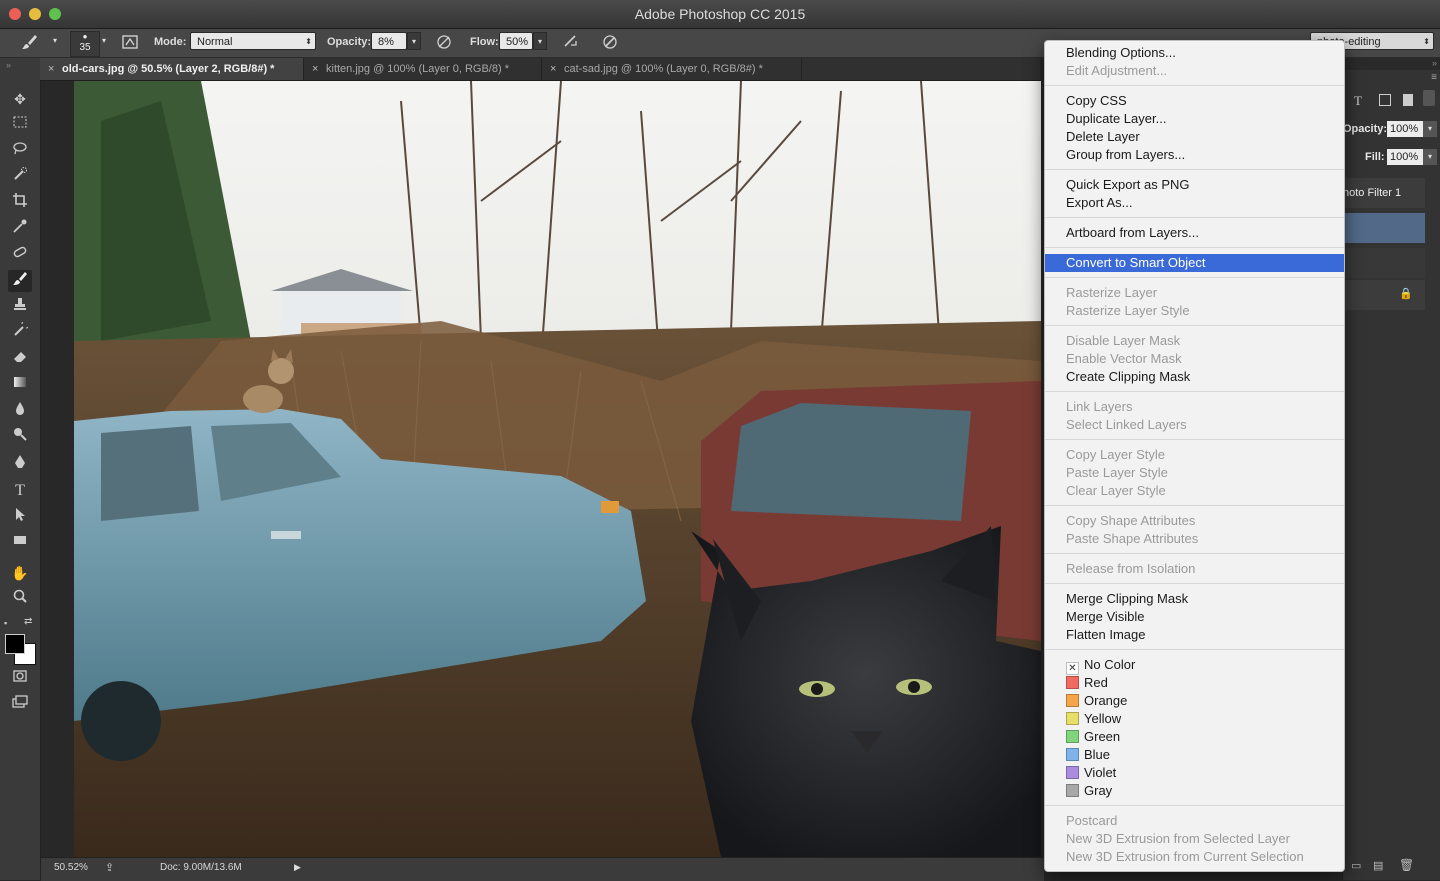 The width and height of the screenshot is (1440, 881). I want to click on menu-item-gray: Gray, so click(1194, 791).